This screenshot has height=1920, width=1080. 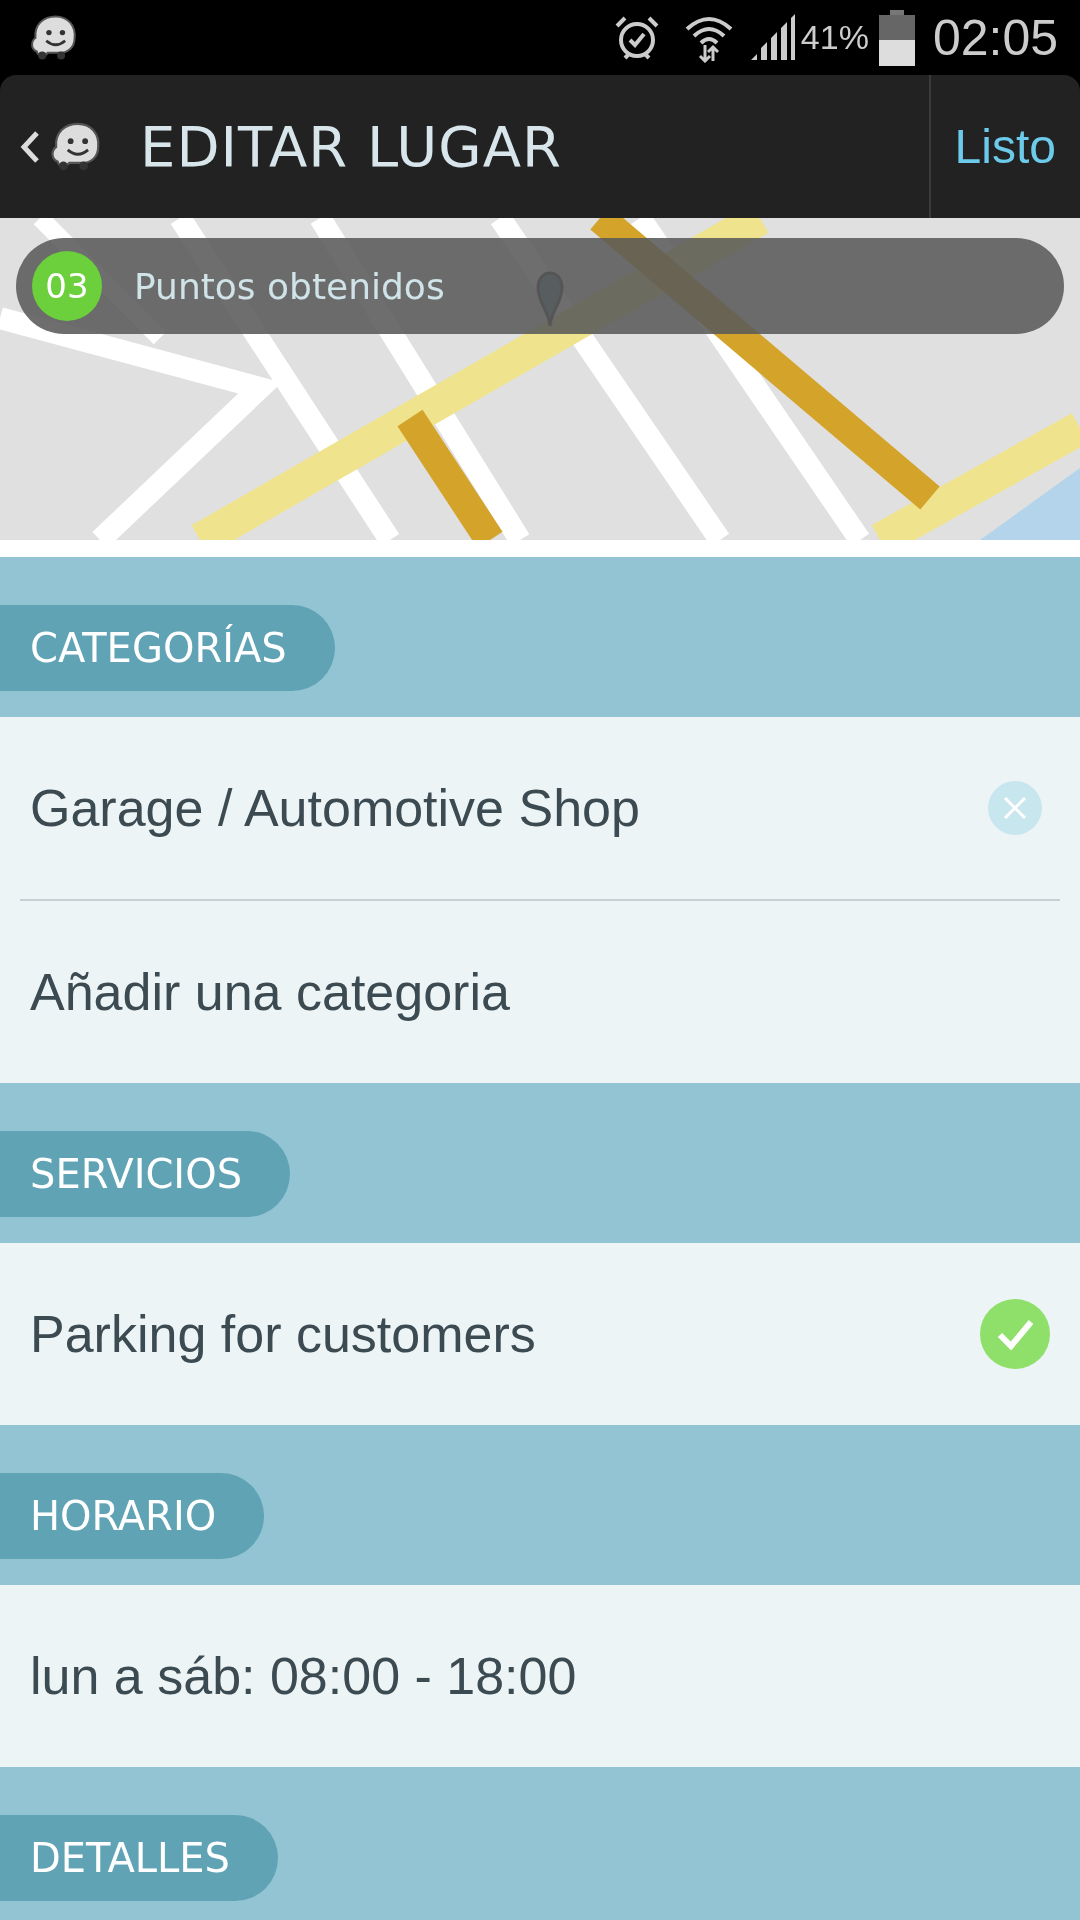 I want to click on section-title: DETALLES, so click(x=139, y=1858).